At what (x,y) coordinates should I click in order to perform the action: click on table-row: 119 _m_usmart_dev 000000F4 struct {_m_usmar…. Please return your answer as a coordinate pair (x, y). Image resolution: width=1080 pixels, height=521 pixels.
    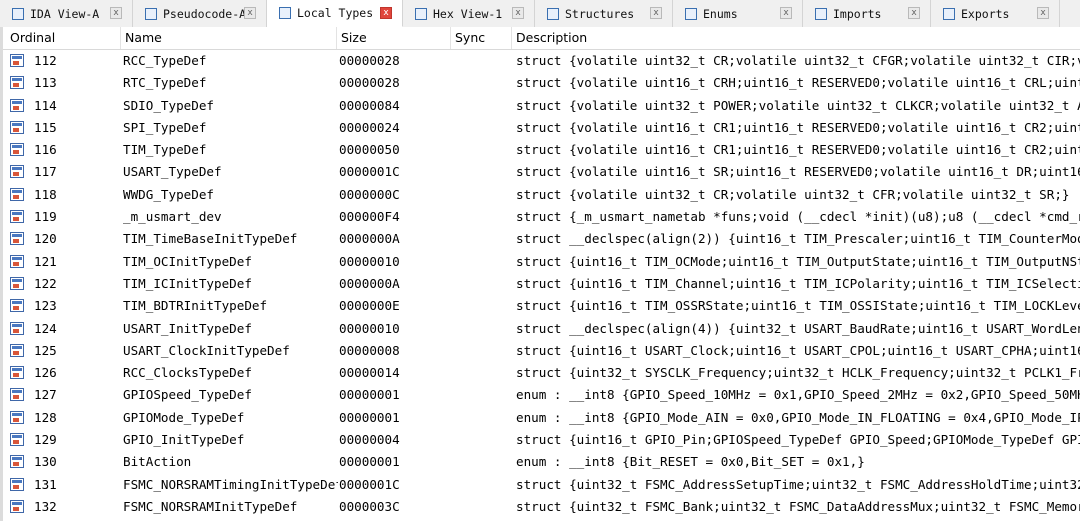
    Looking at the image, I should click on (540, 217).